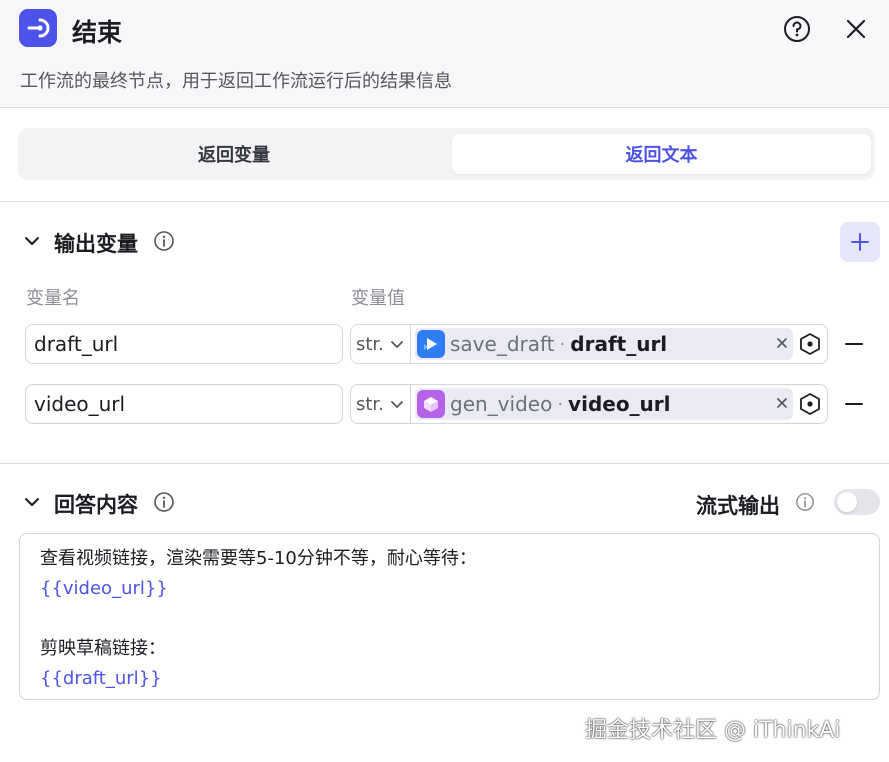 This screenshot has width=889, height=762. What do you see at coordinates (378, 298) in the screenshot?
I see `column-header-value: 变量值` at bounding box center [378, 298].